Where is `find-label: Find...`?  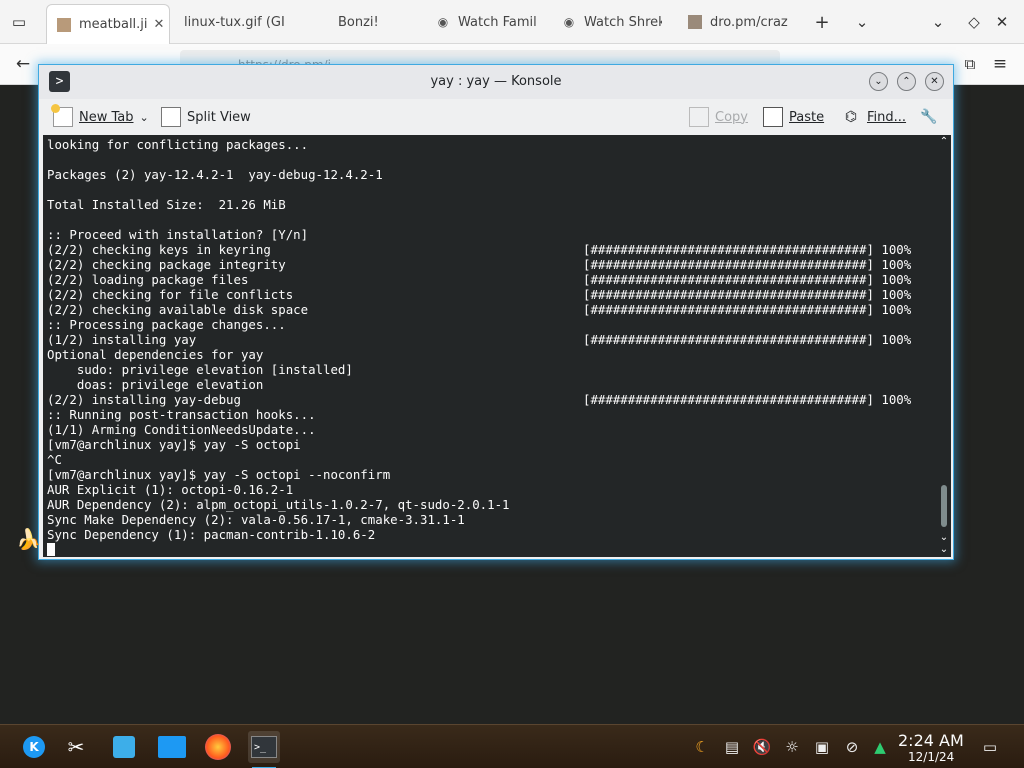
find-label: Find... is located at coordinates (887, 117).